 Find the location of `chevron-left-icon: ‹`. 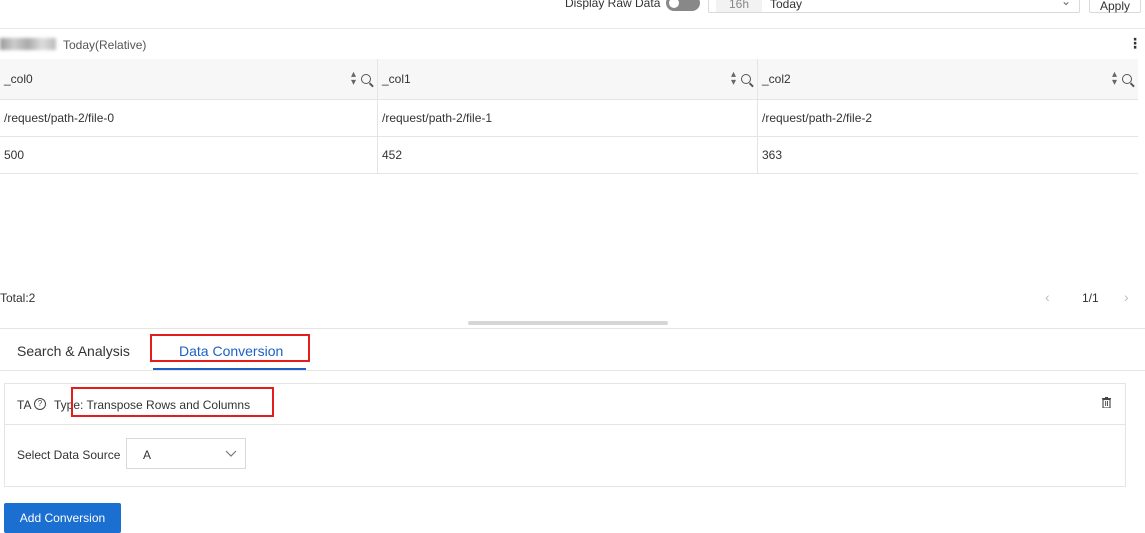

chevron-left-icon: ‹ is located at coordinates (1047, 297).